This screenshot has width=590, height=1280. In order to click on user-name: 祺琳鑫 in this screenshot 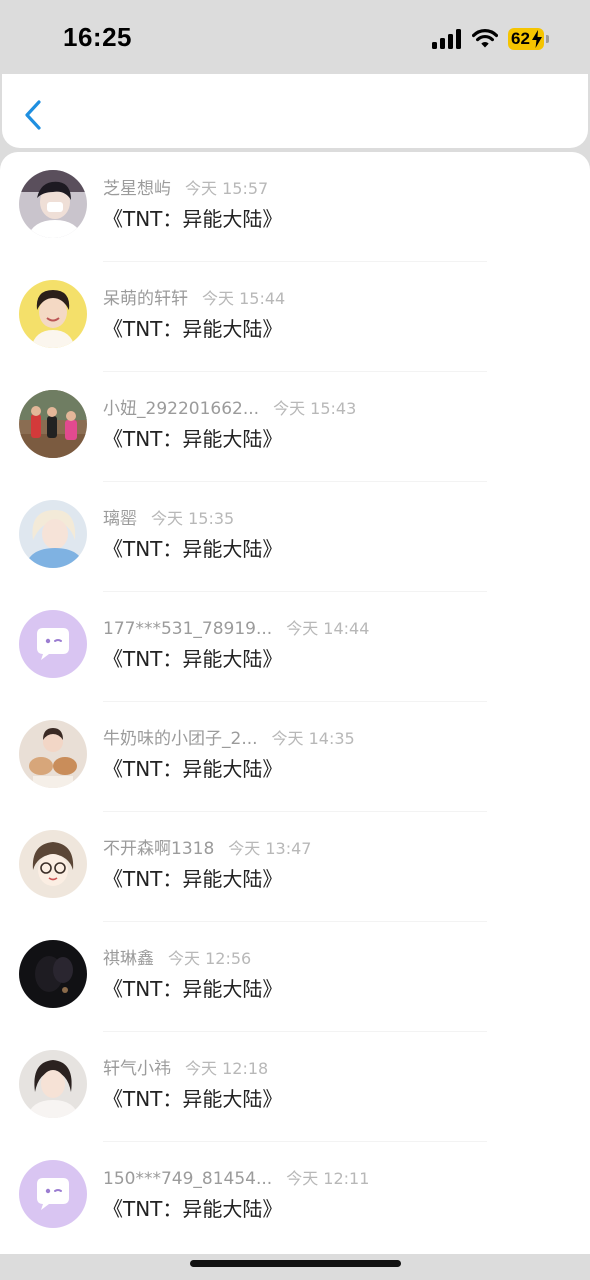, I will do `click(128, 959)`.